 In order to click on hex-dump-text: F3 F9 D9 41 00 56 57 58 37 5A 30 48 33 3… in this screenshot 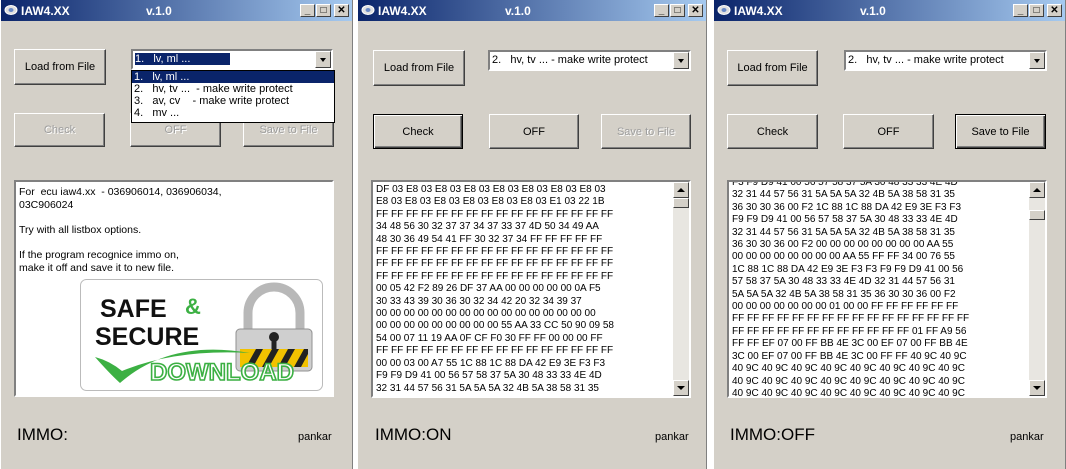, I will do `click(851, 289)`.